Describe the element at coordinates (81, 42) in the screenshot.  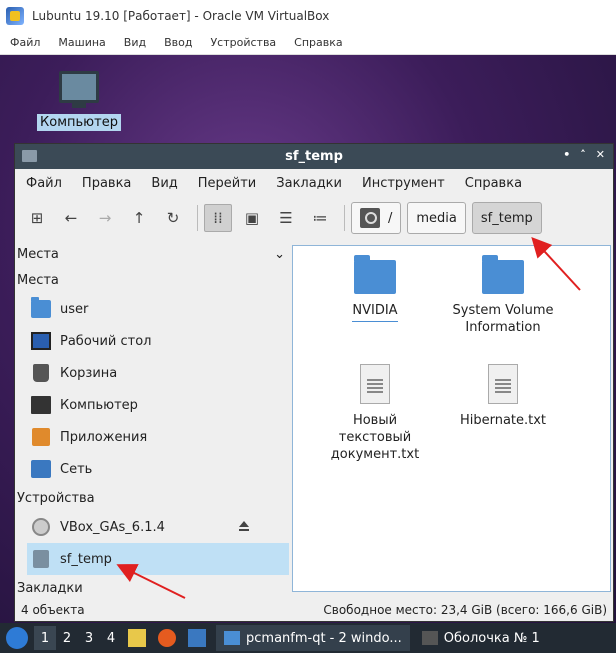
I see `host-menu-machine: Машина` at that location.